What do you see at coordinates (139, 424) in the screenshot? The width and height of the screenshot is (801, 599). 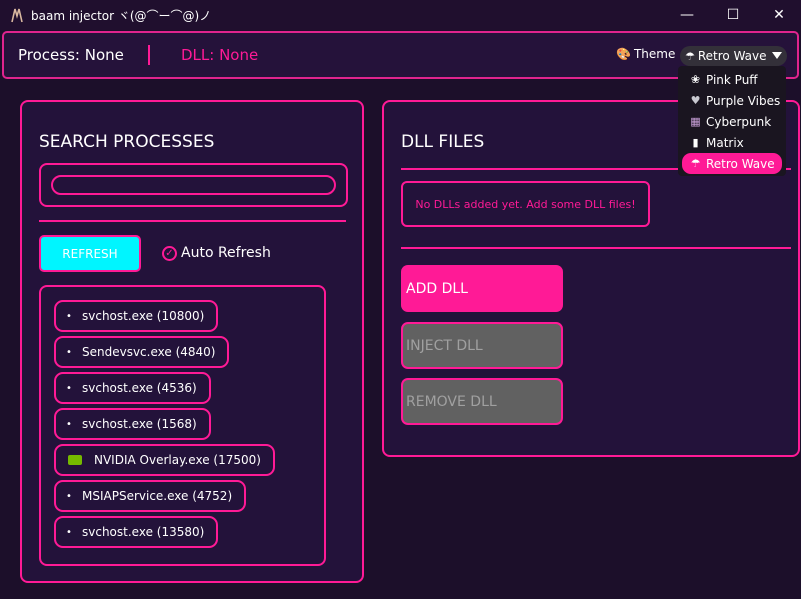 I see `process-name: svchost.exe (1568)` at bounding box center [139, 424].